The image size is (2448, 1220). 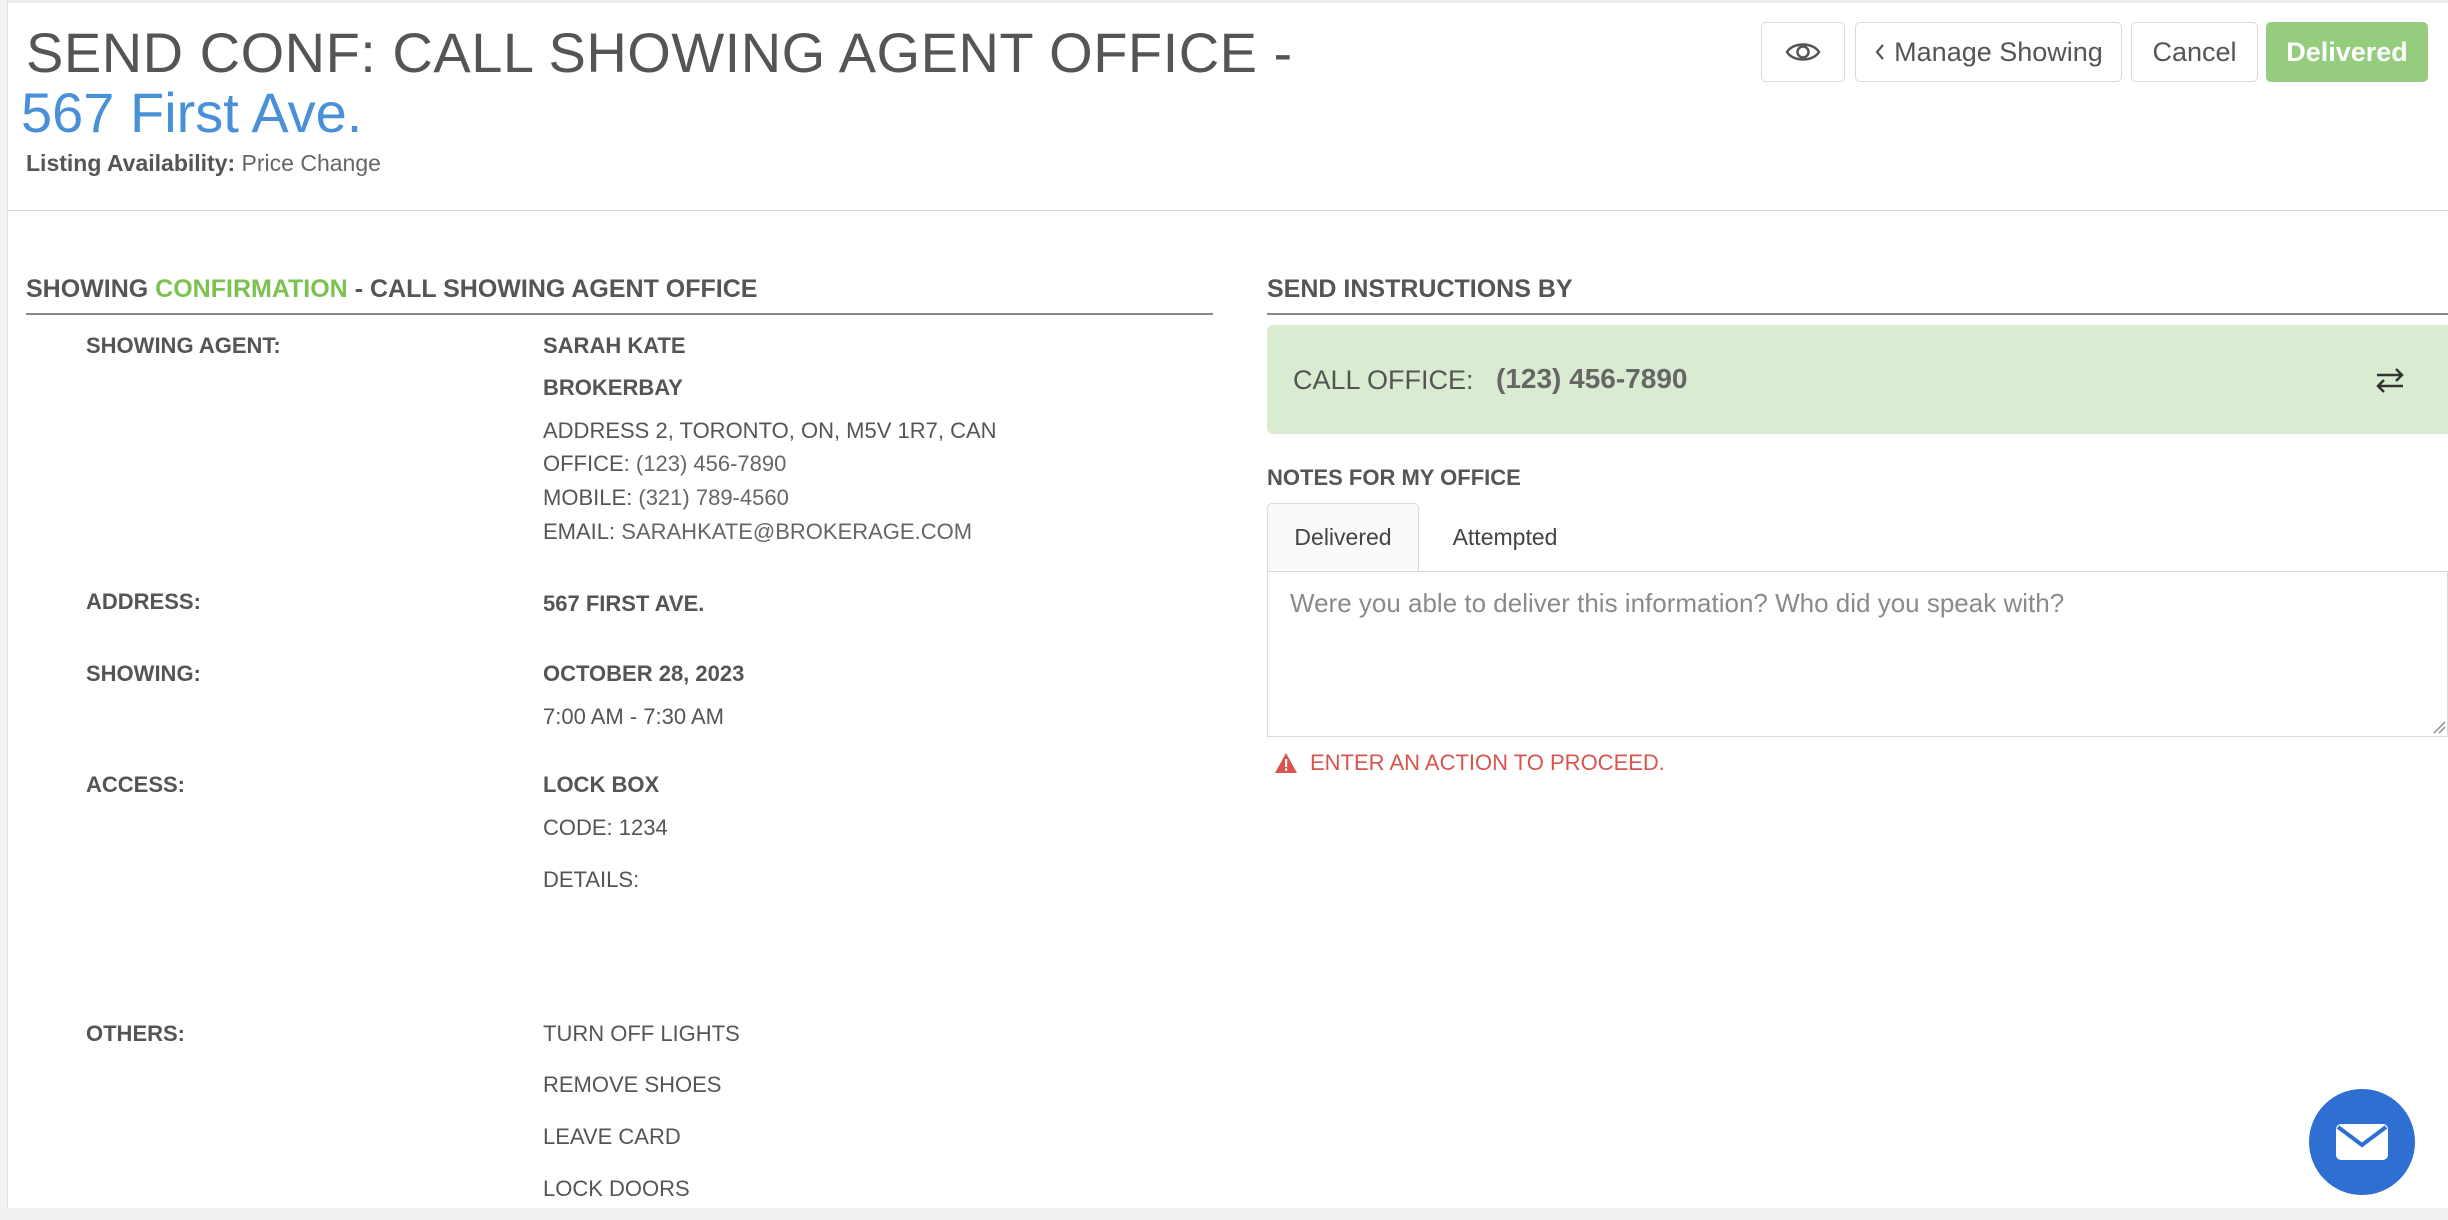 I want to click on list-item: LEAVE CARD, so click(x=612, y=1136).